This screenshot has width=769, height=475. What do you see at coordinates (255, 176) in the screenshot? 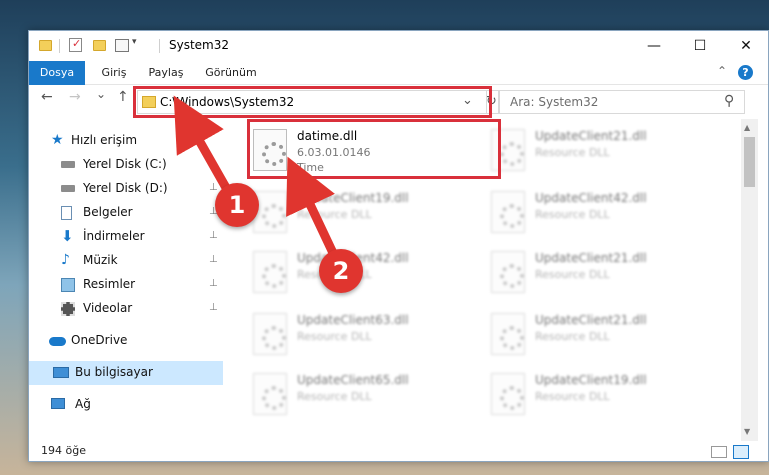
I see `annotation-arrows` at bounding box center [255, 176].